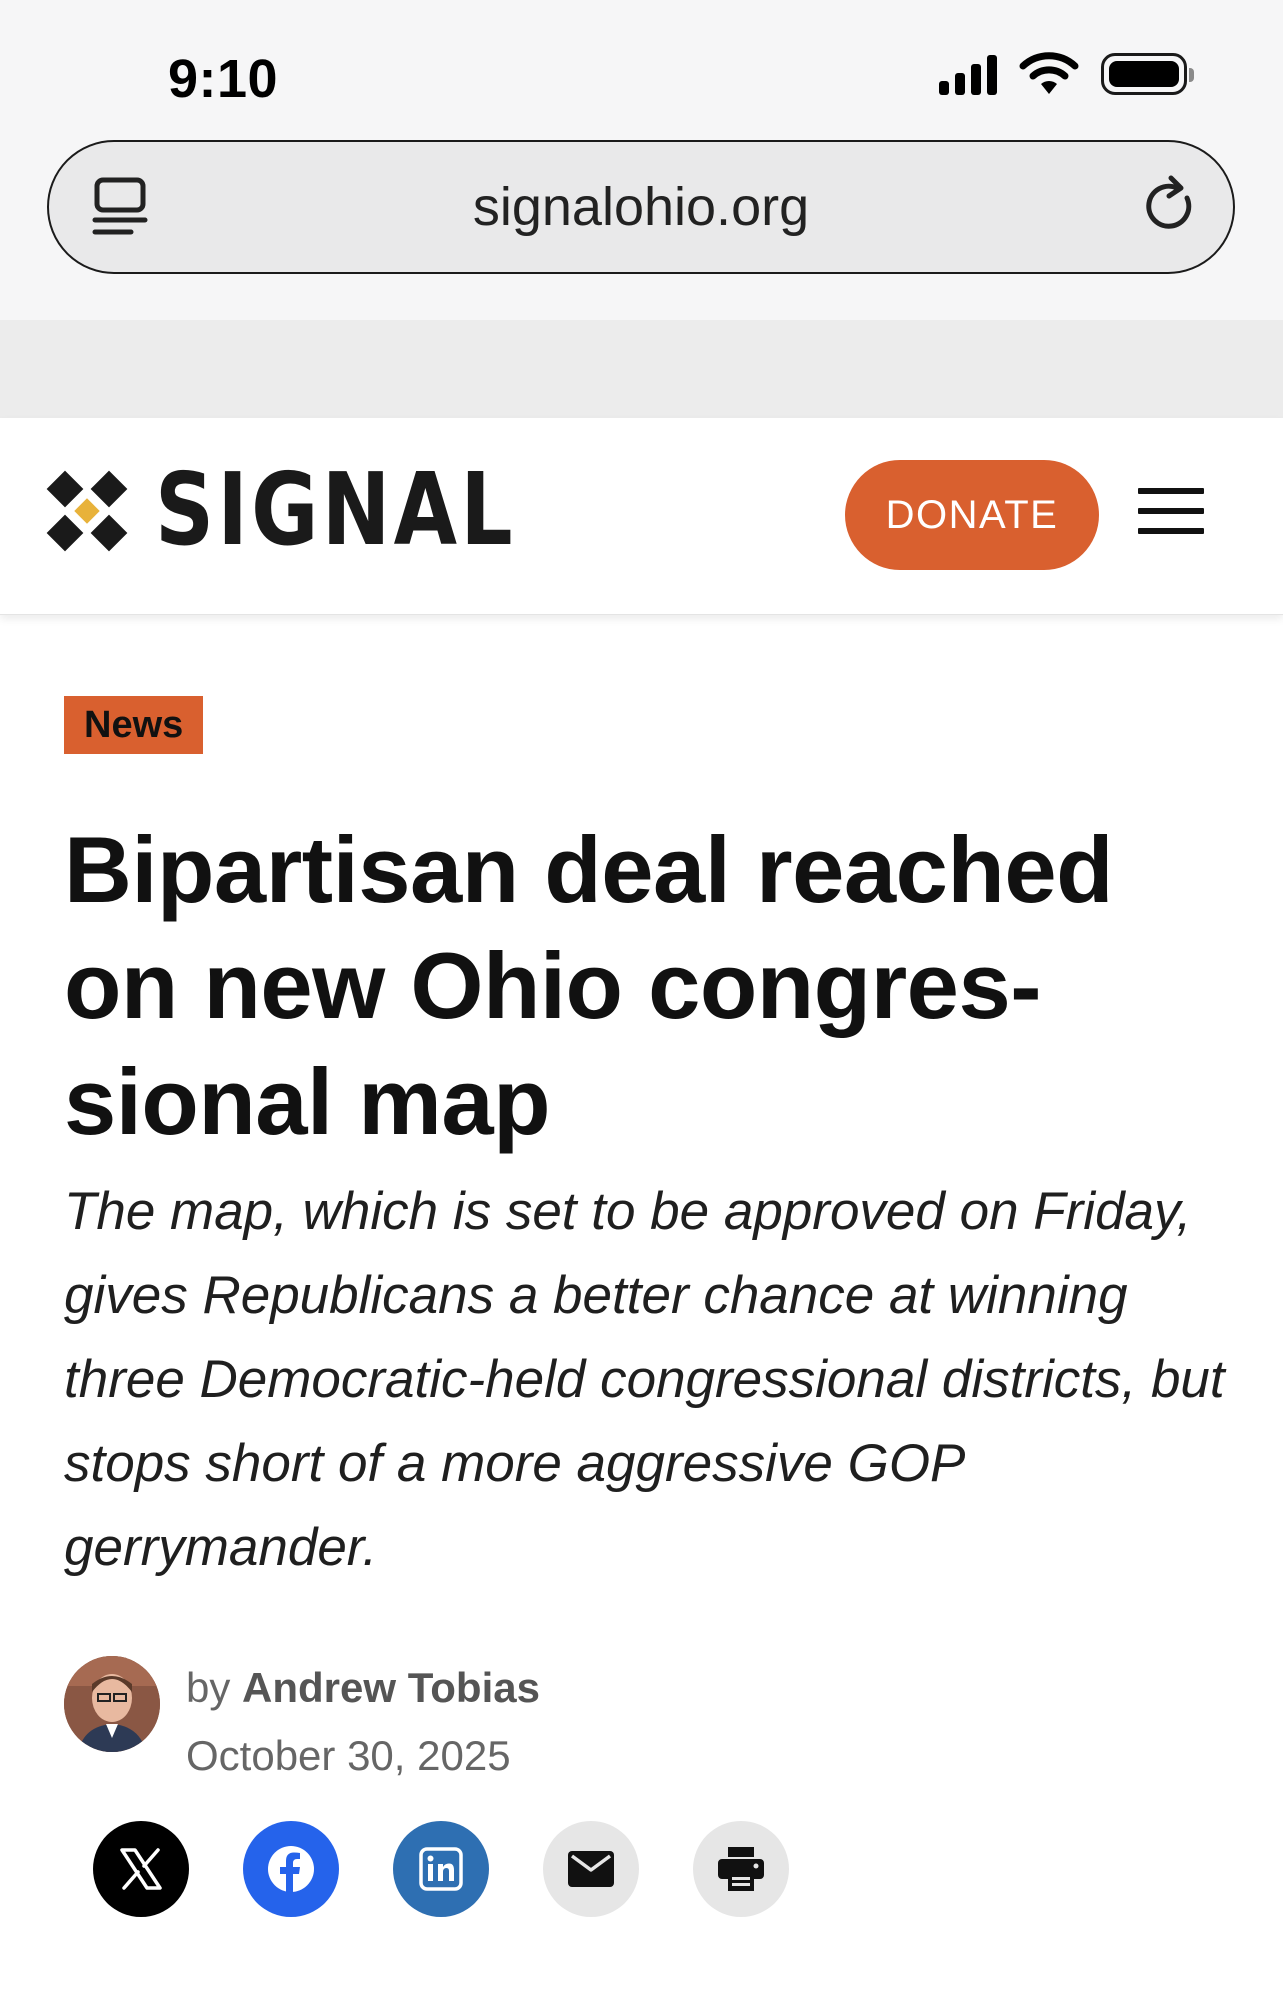 The height and width of the screenshot is (2000, 1283). What do you see at coordinates (1170, 205) in the screenshot?
I see `reload-icon` at bounding box center [1170, 205].